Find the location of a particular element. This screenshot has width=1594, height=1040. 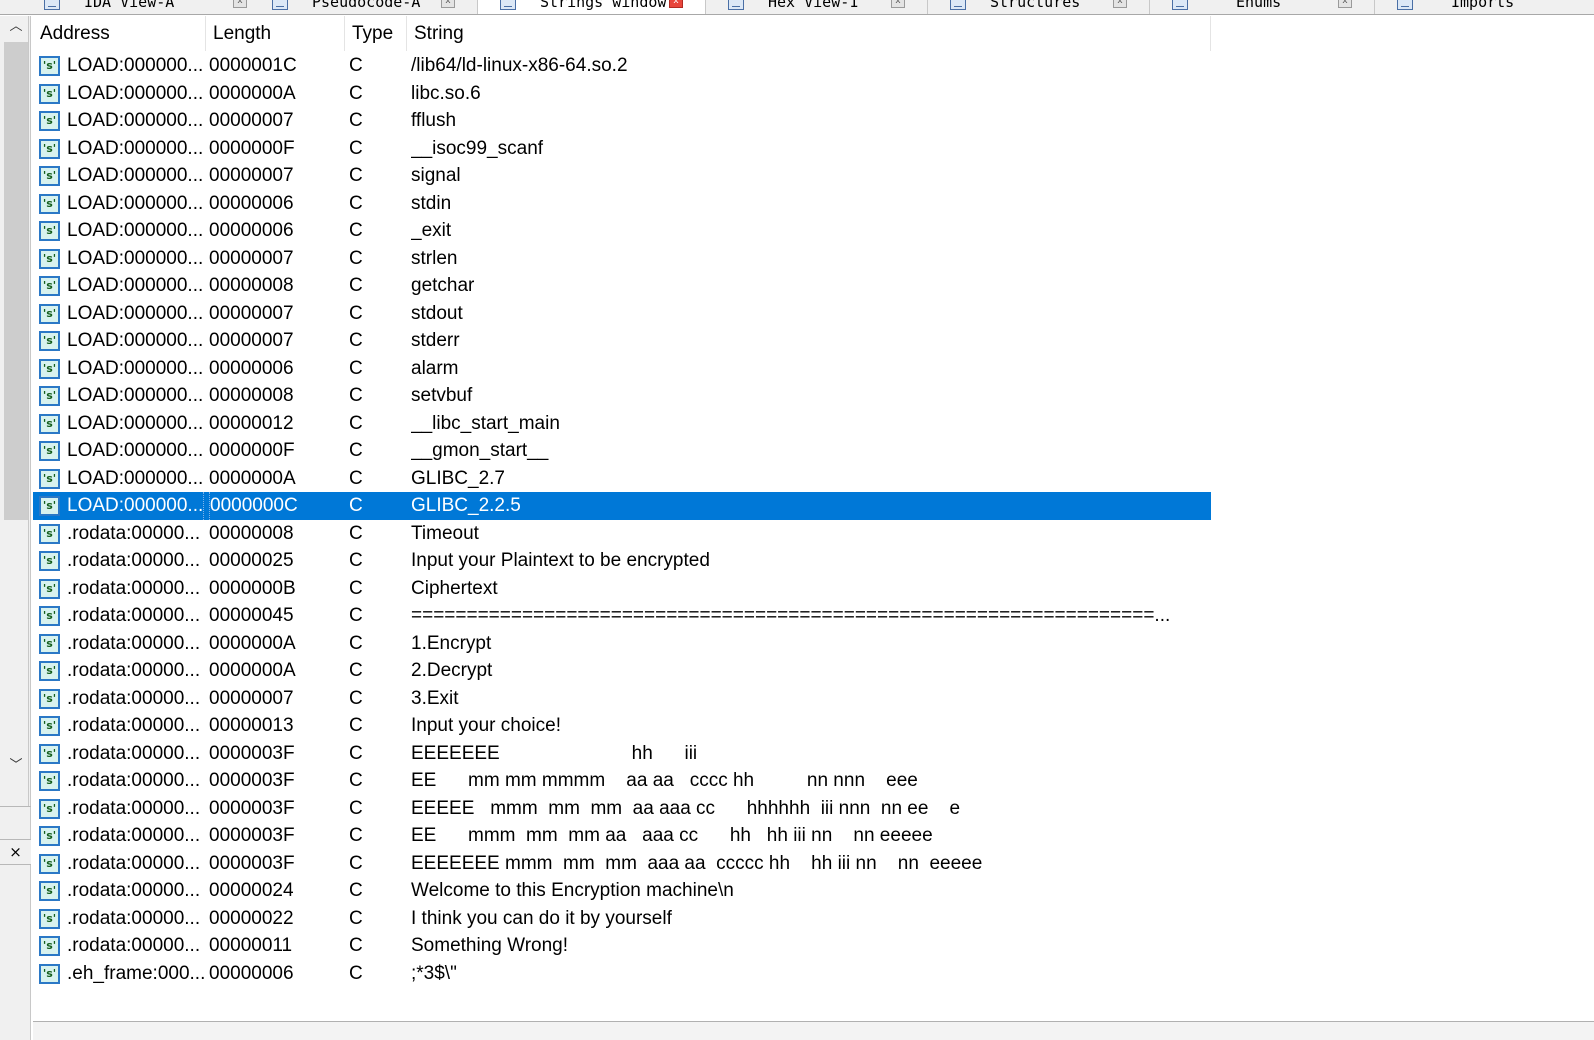

table-row: 's' .rodata:00000... 0000000B C Ciphertext is located at coordinates (622, 589).